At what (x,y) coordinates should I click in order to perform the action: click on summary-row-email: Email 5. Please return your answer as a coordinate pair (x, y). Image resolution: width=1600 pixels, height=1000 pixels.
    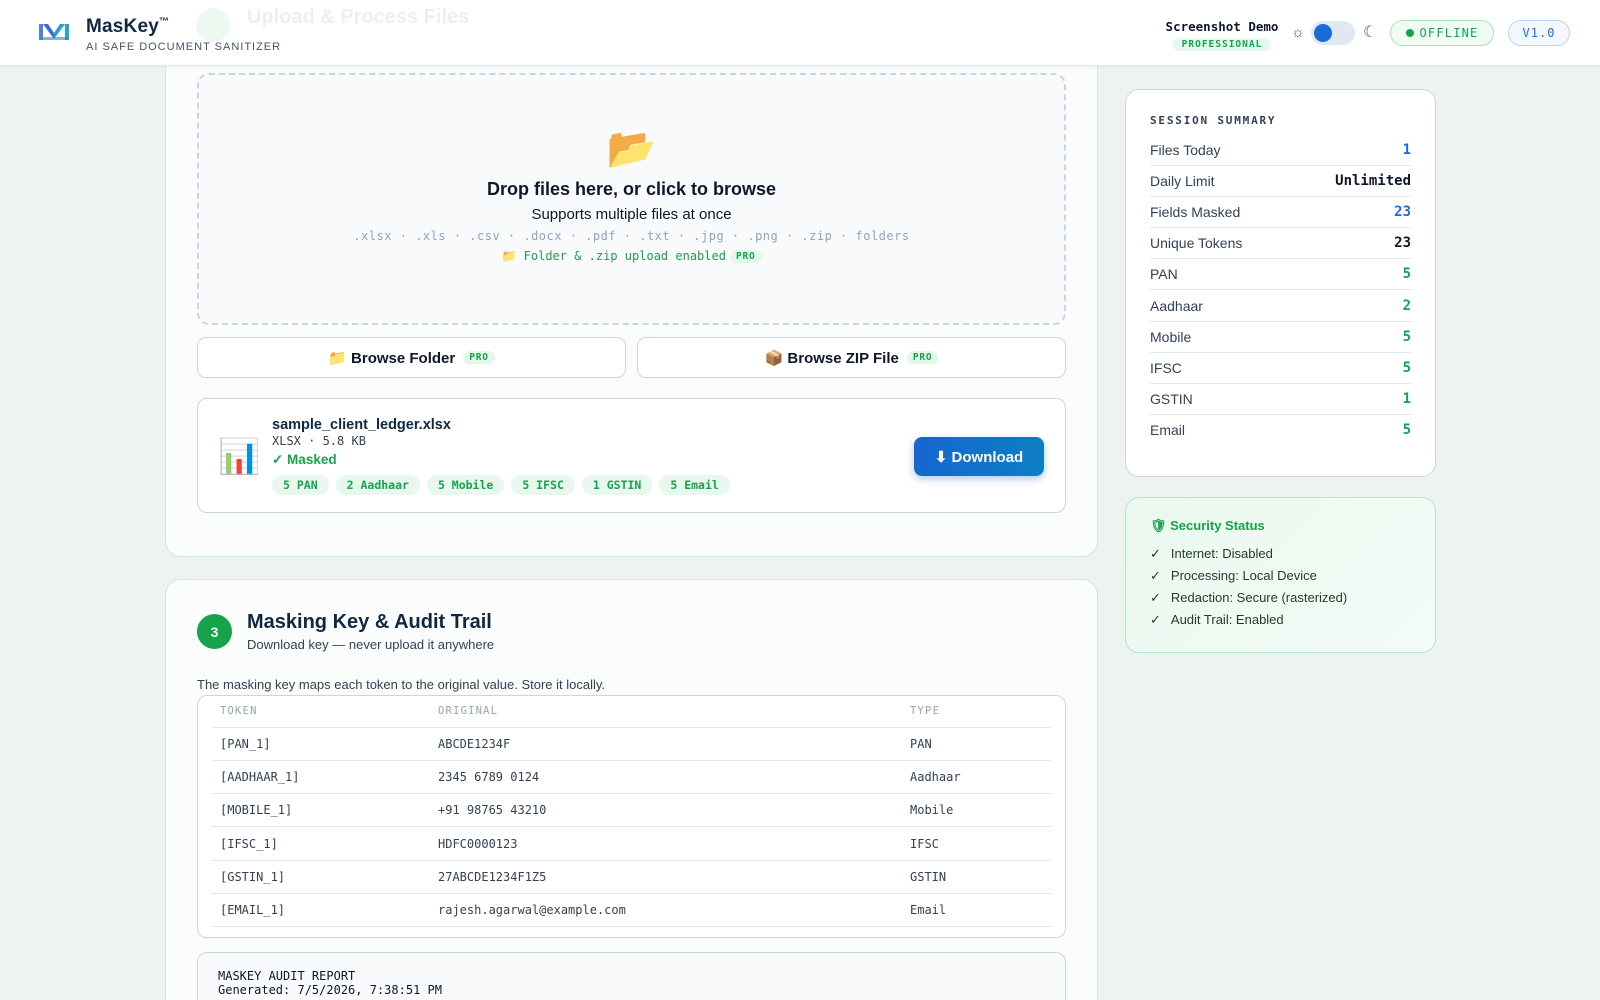
    Looking at the image, I should click on (1280, 430).